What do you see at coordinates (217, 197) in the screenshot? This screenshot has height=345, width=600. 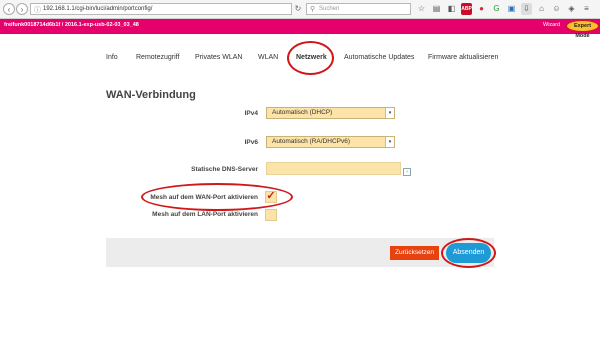 I see `highlight-circle-mesh-wan` at bounding box center [217, 197].